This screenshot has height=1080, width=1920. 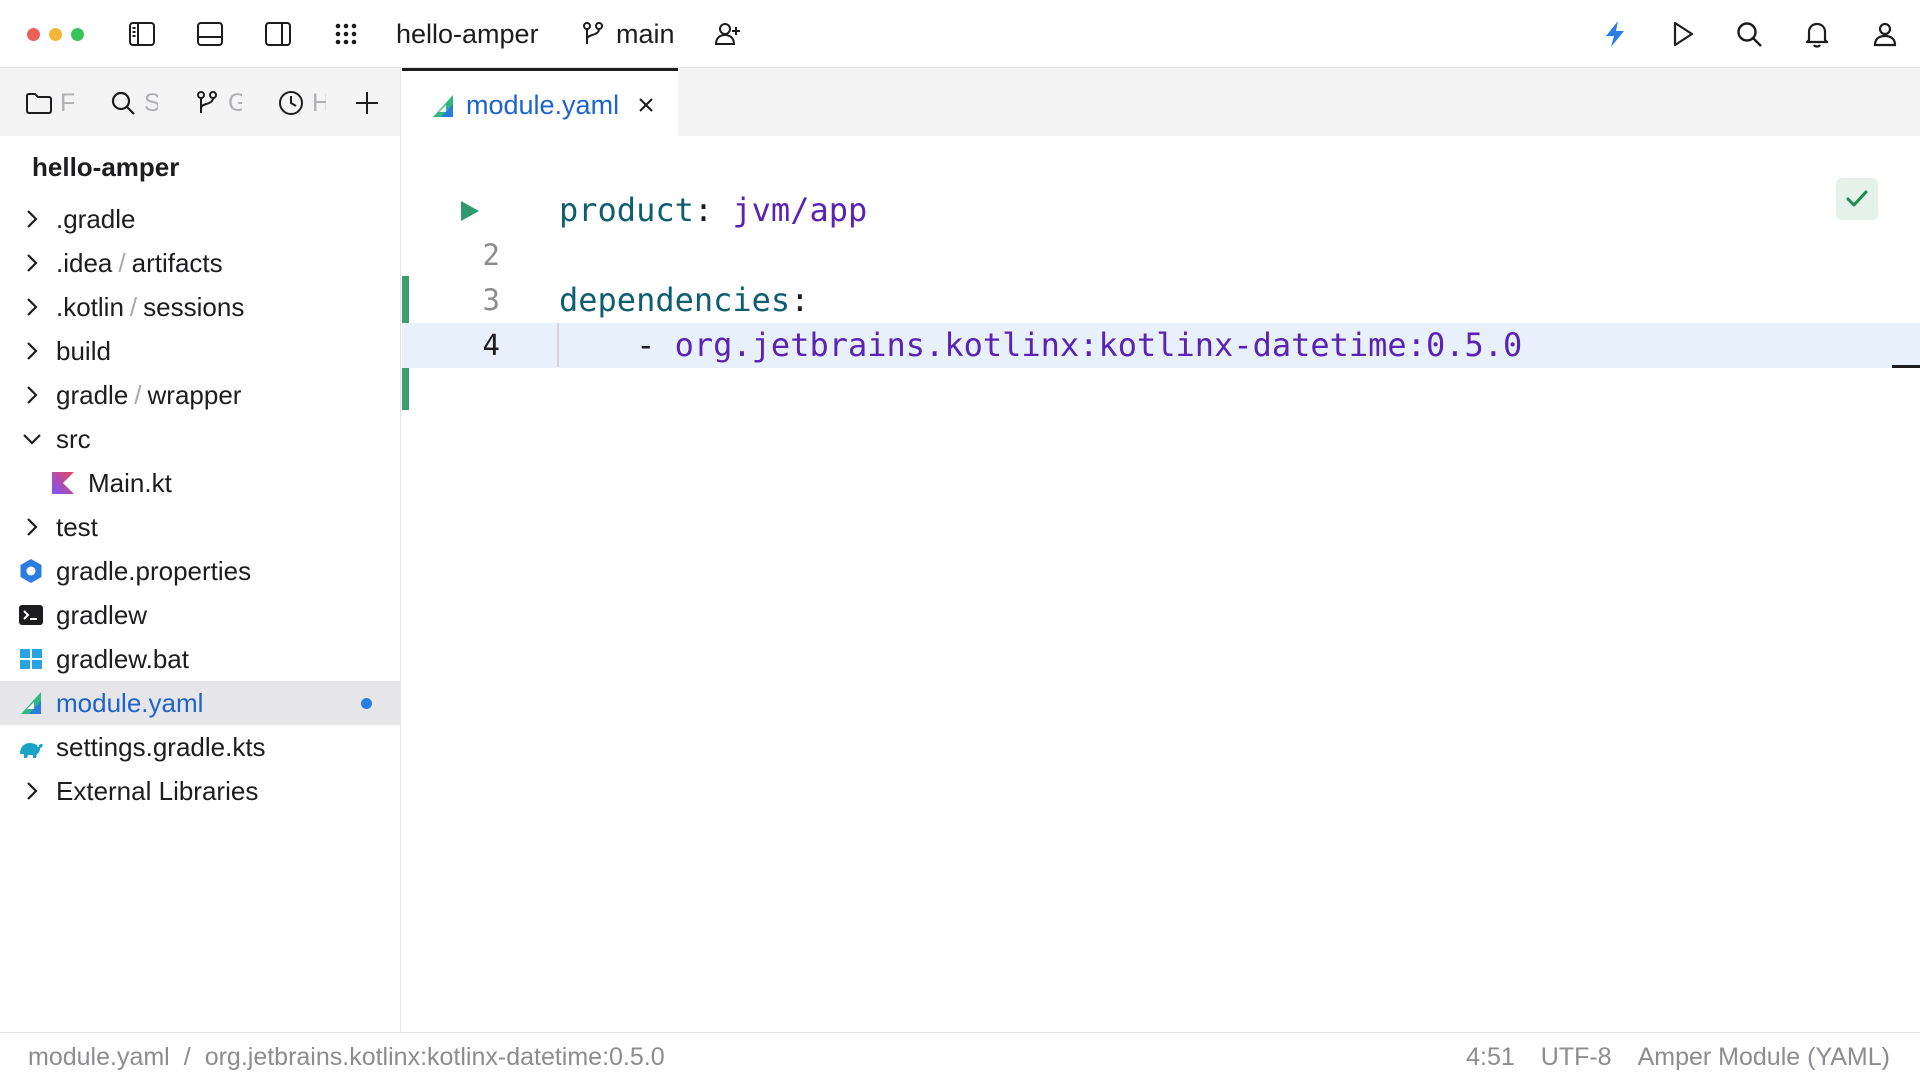 I want to click on add-user-icon, so click(x=728, y=34).